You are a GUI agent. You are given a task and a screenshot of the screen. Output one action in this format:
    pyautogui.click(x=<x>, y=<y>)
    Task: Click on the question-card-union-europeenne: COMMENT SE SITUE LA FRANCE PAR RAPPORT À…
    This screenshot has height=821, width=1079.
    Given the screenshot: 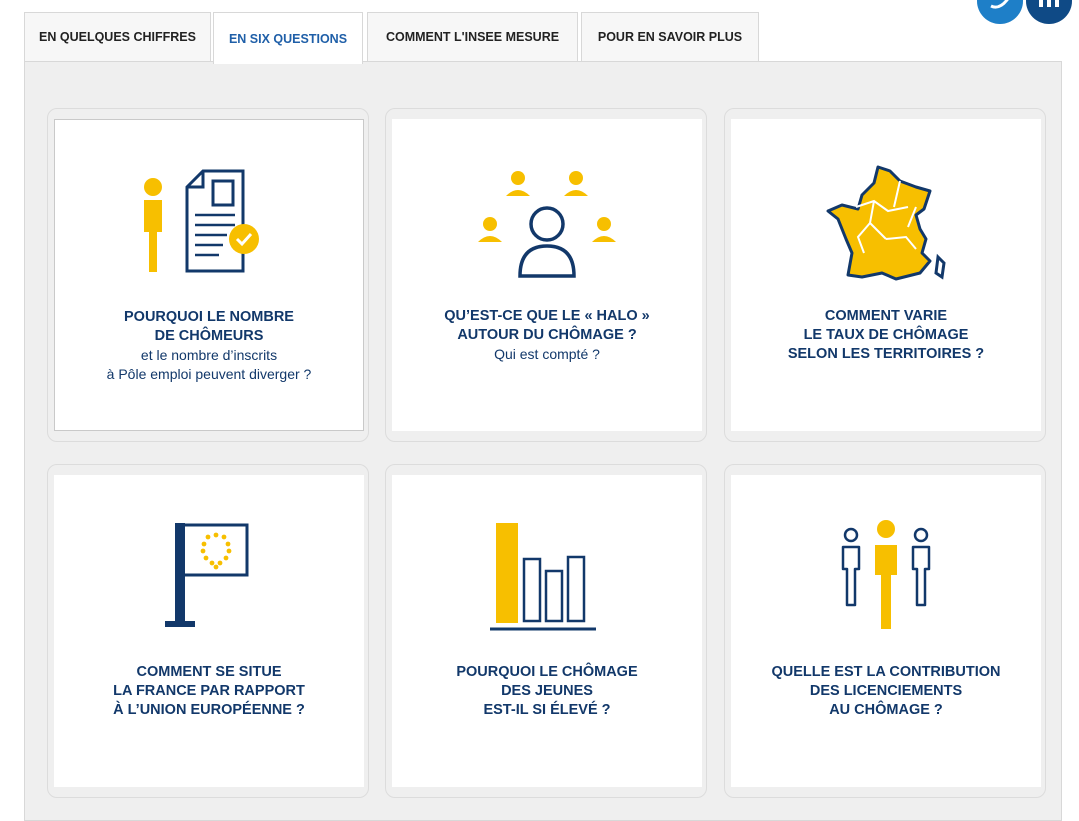 What is the action you would take?
    pyautogui.click(x=208, y=631)
    